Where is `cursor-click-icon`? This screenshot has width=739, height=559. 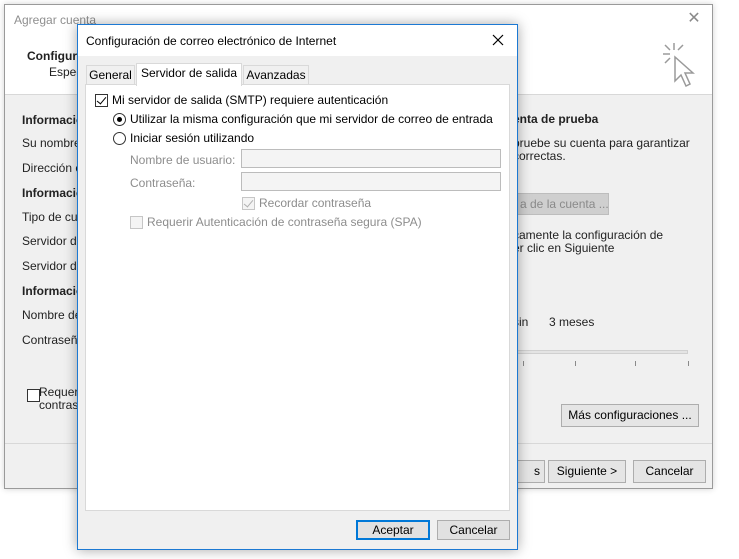
cursor-click-icon is located at coordinates (679, 65).